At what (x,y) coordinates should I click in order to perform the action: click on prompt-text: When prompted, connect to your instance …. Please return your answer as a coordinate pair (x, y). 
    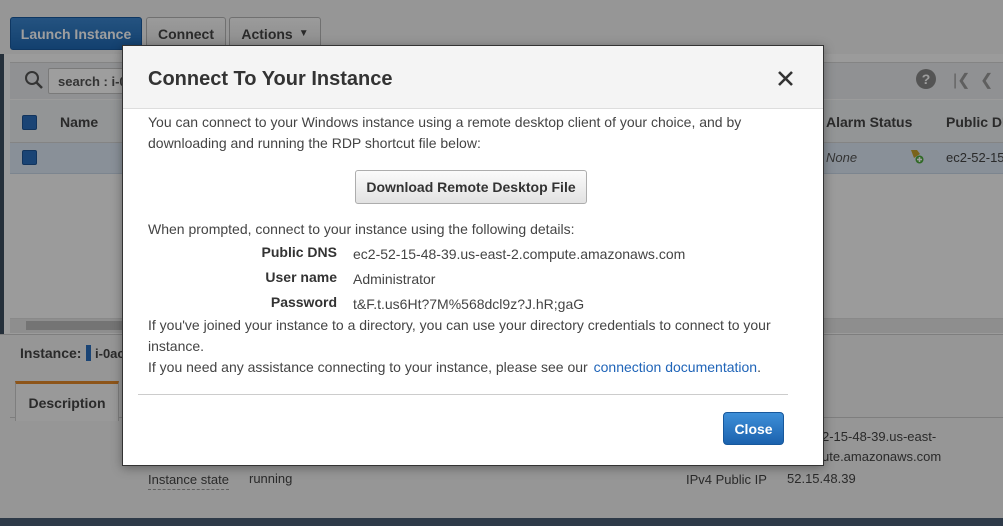
    Looking at the image, I should click on (361, 229).